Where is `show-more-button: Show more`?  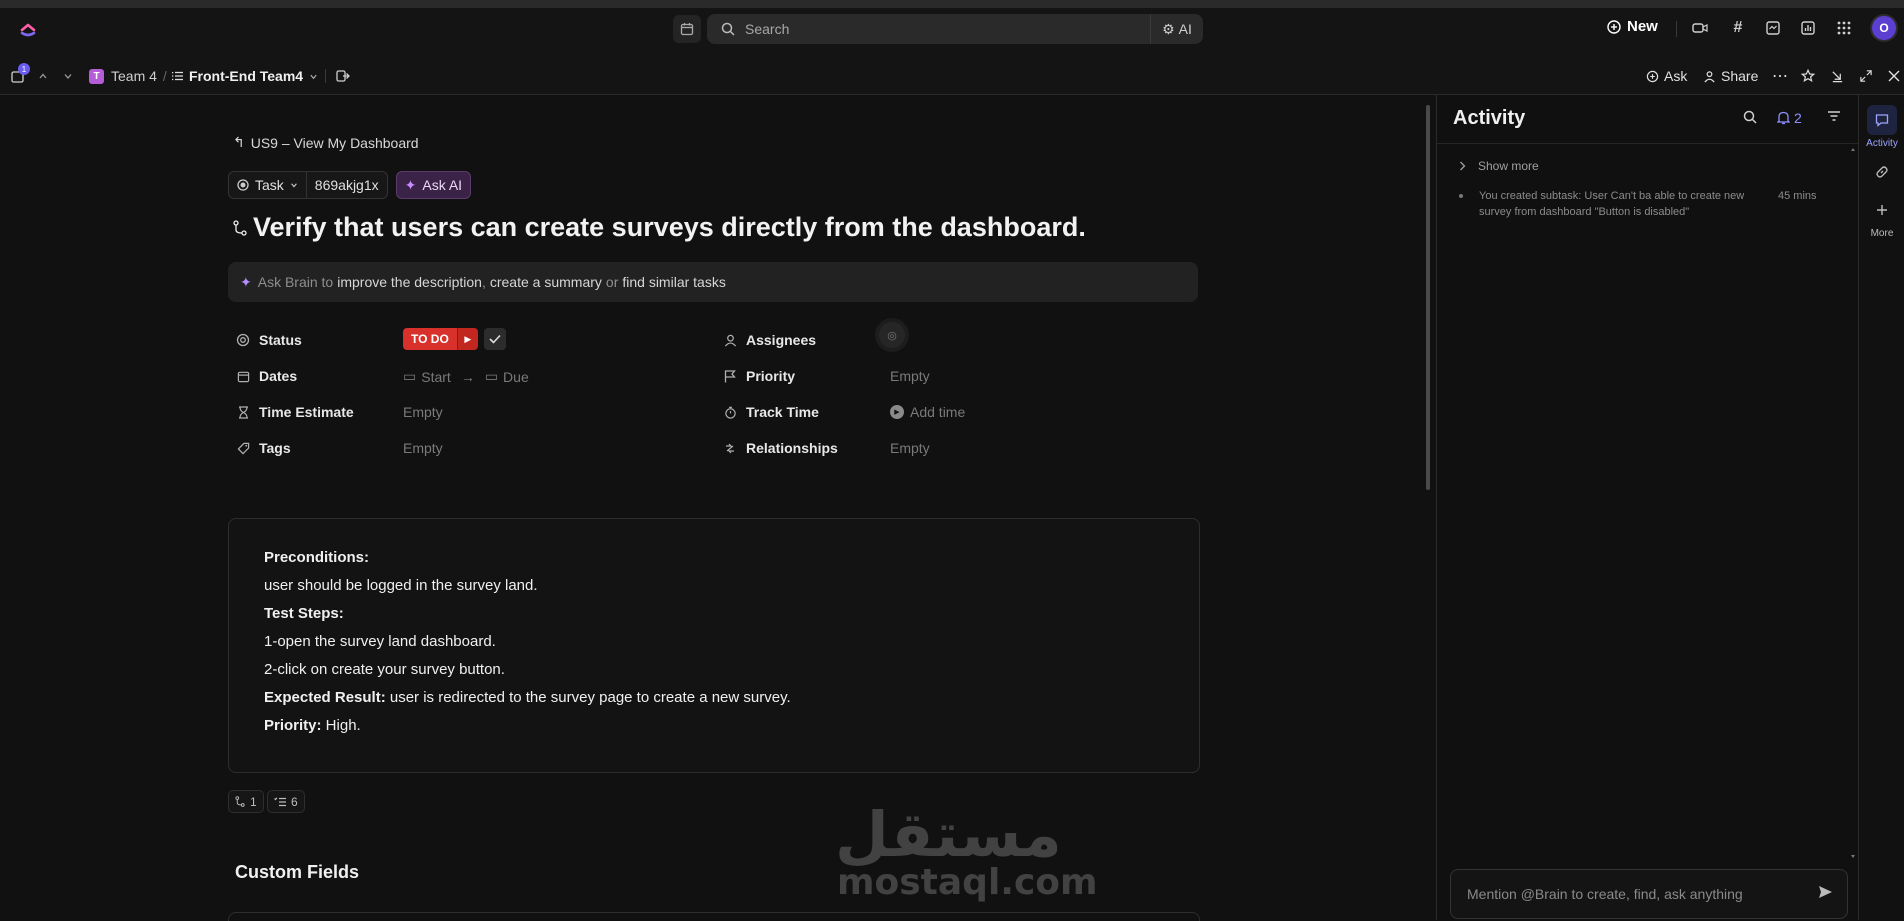
show-more-button: Show more is located at coordinates (1499, 166).